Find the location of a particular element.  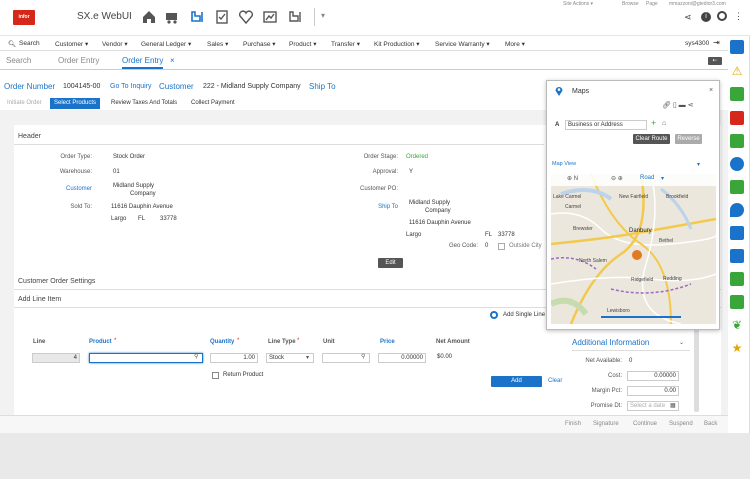

ship-to-link: Ship To is located at coordinates (322, 86).